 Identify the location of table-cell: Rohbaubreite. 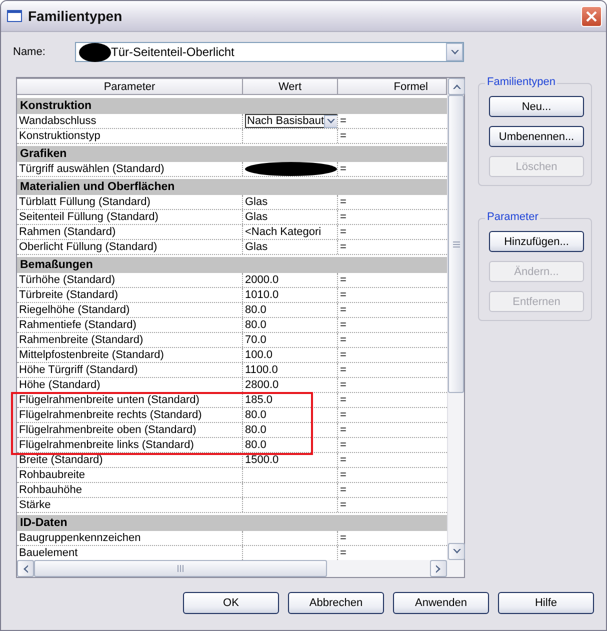
(130, 475).